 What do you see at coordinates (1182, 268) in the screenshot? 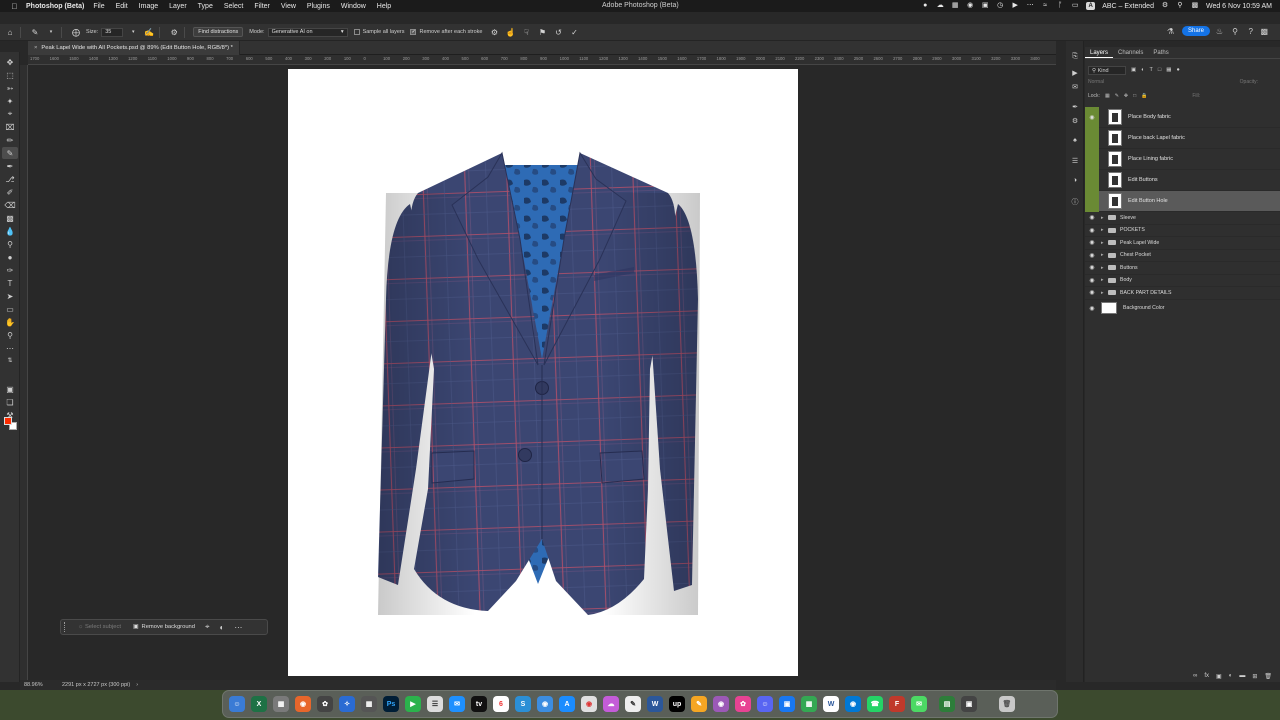
I see `group-row: ◉ ▸ Buttons` at bounding box center [1182, 268].